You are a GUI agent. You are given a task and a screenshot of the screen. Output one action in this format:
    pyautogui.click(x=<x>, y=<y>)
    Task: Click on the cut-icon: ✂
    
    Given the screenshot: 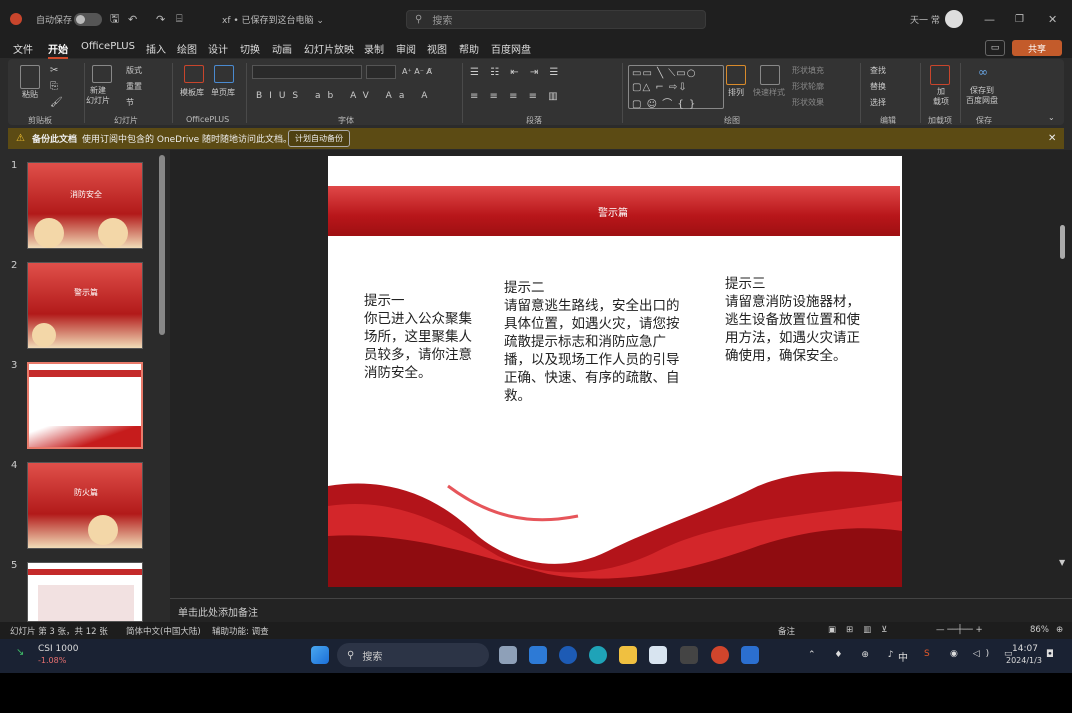 What is the action you would take?
    pyautogui.click(x=54, y=70)
    